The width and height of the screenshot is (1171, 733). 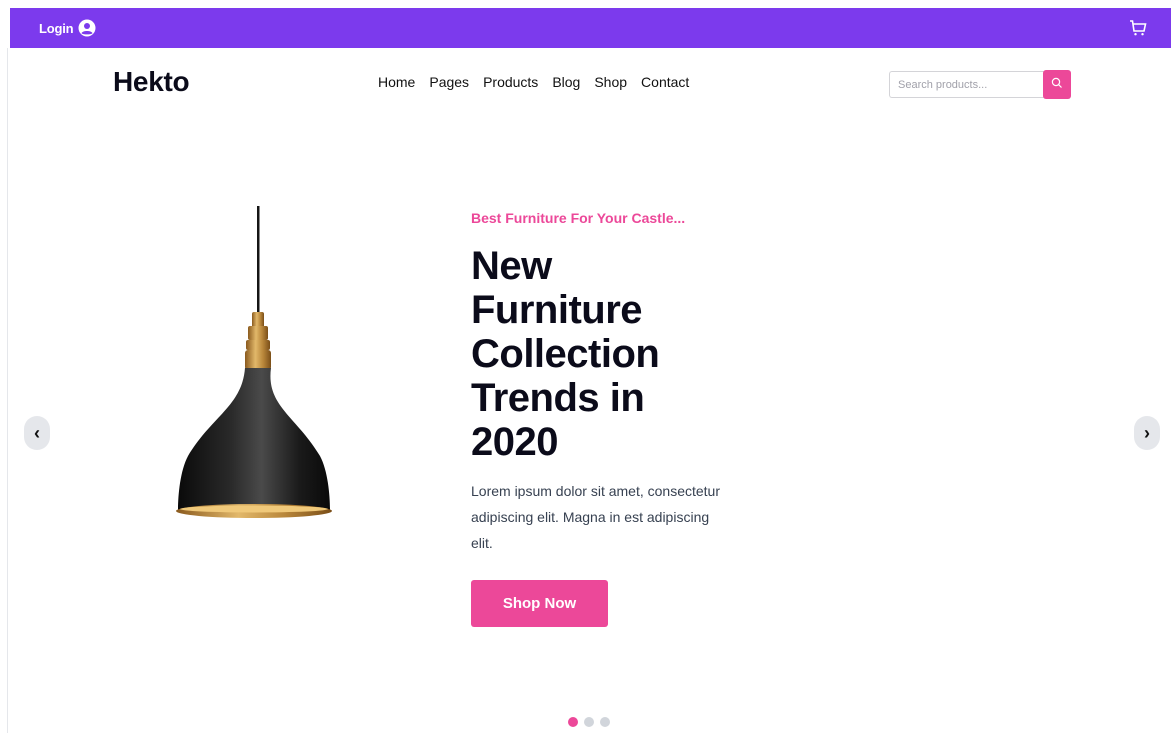 What do you see at coordinates (1138, 28) in the screenshot?
I see `cart-icon` at bounding box center [1138, 28].